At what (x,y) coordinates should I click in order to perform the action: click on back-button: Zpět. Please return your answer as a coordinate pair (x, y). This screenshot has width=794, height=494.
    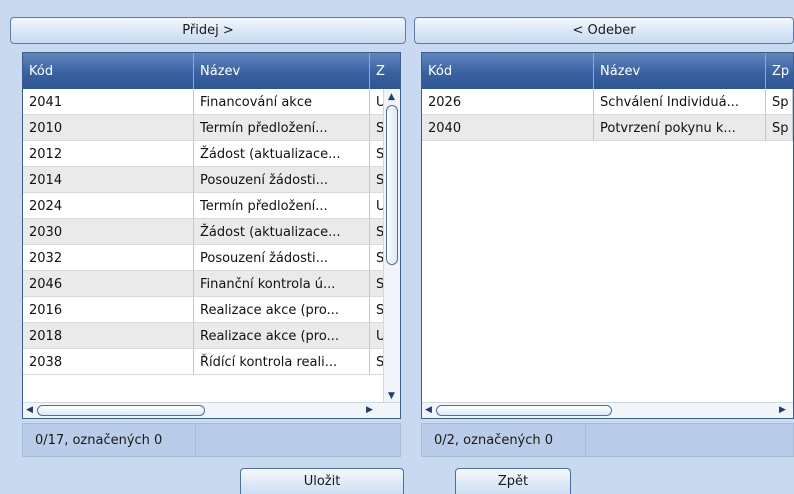
    Looking at the image, I should click on (513, 481).